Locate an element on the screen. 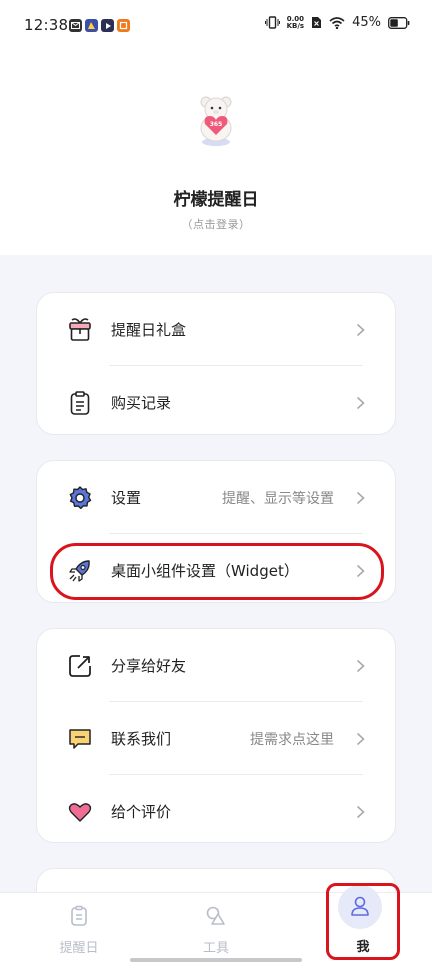 Image resolution: width=432 pixels, height=964 pixels. tab-tools: 工具 is located at coordinates (216, 928).